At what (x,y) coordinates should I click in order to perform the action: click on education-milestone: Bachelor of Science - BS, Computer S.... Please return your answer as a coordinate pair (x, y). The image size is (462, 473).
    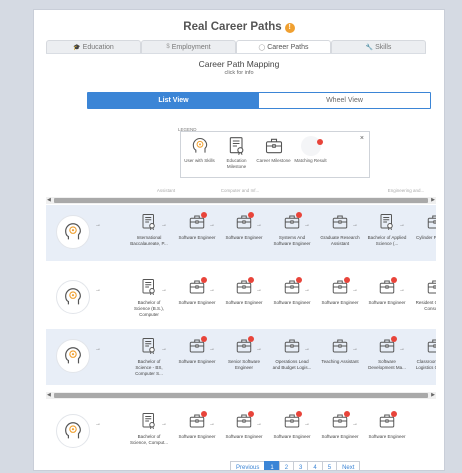
    Looking at the image, I should click on (149, 357).